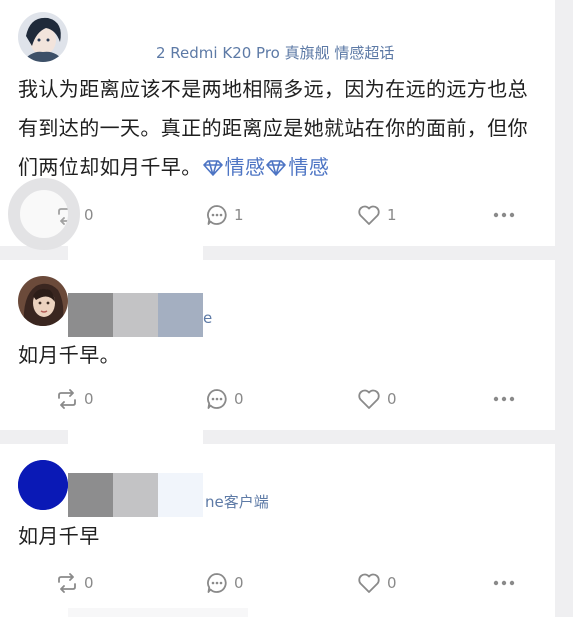 This screenshot has width=573, height=617. Describe the element at coordinates (208, 318) in the screenshot. I see `post-source: e` at that location.